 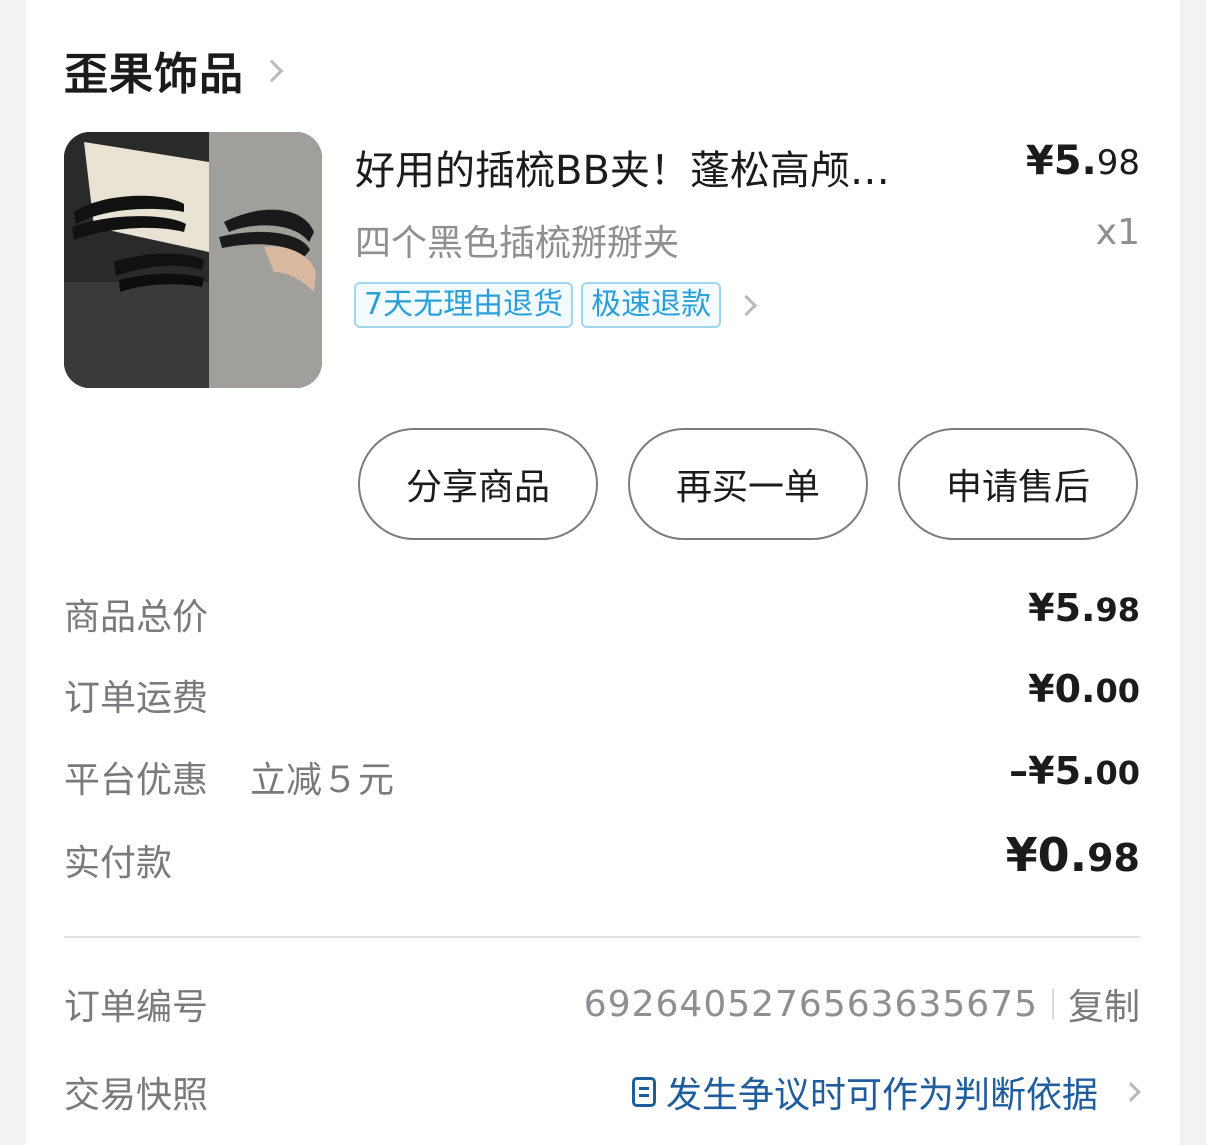 I want to click on document-icon, so click(x=643, y=1092).